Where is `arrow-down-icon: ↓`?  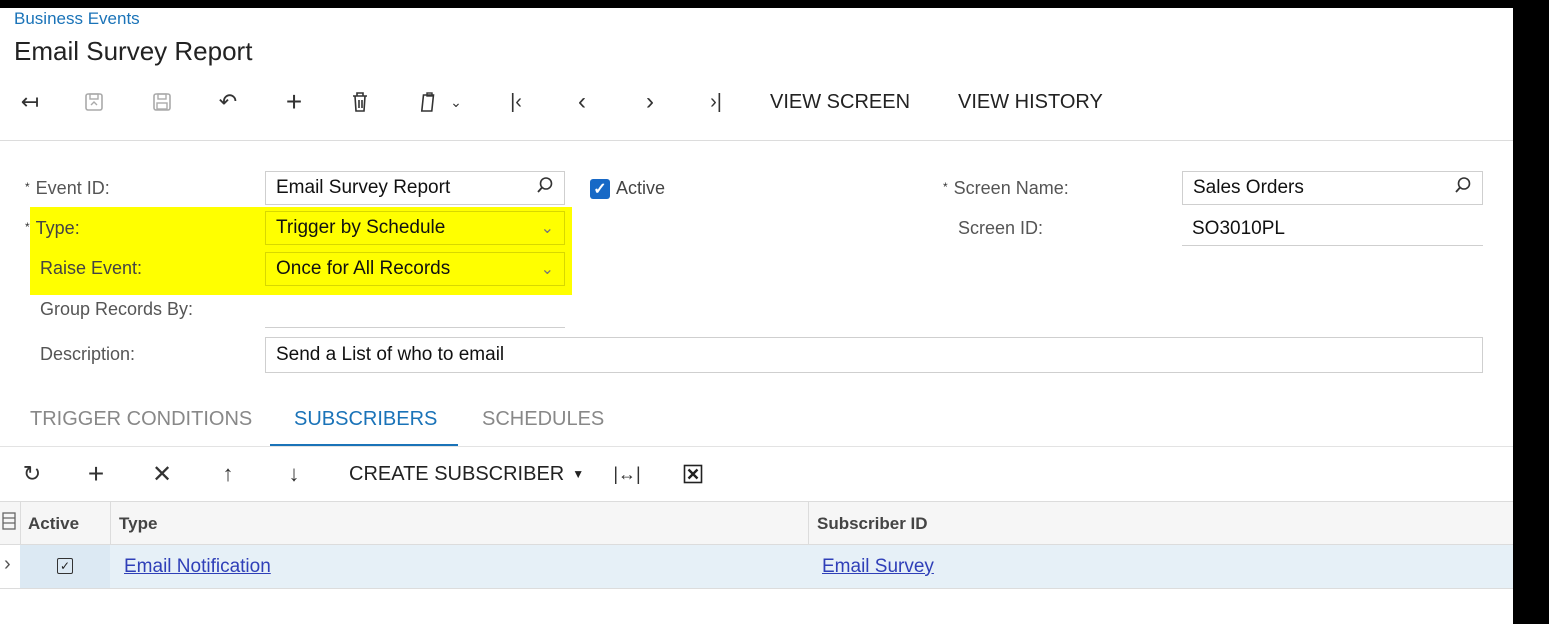 arrow-down-icon: ↓ is located at coordinates (294, 473).